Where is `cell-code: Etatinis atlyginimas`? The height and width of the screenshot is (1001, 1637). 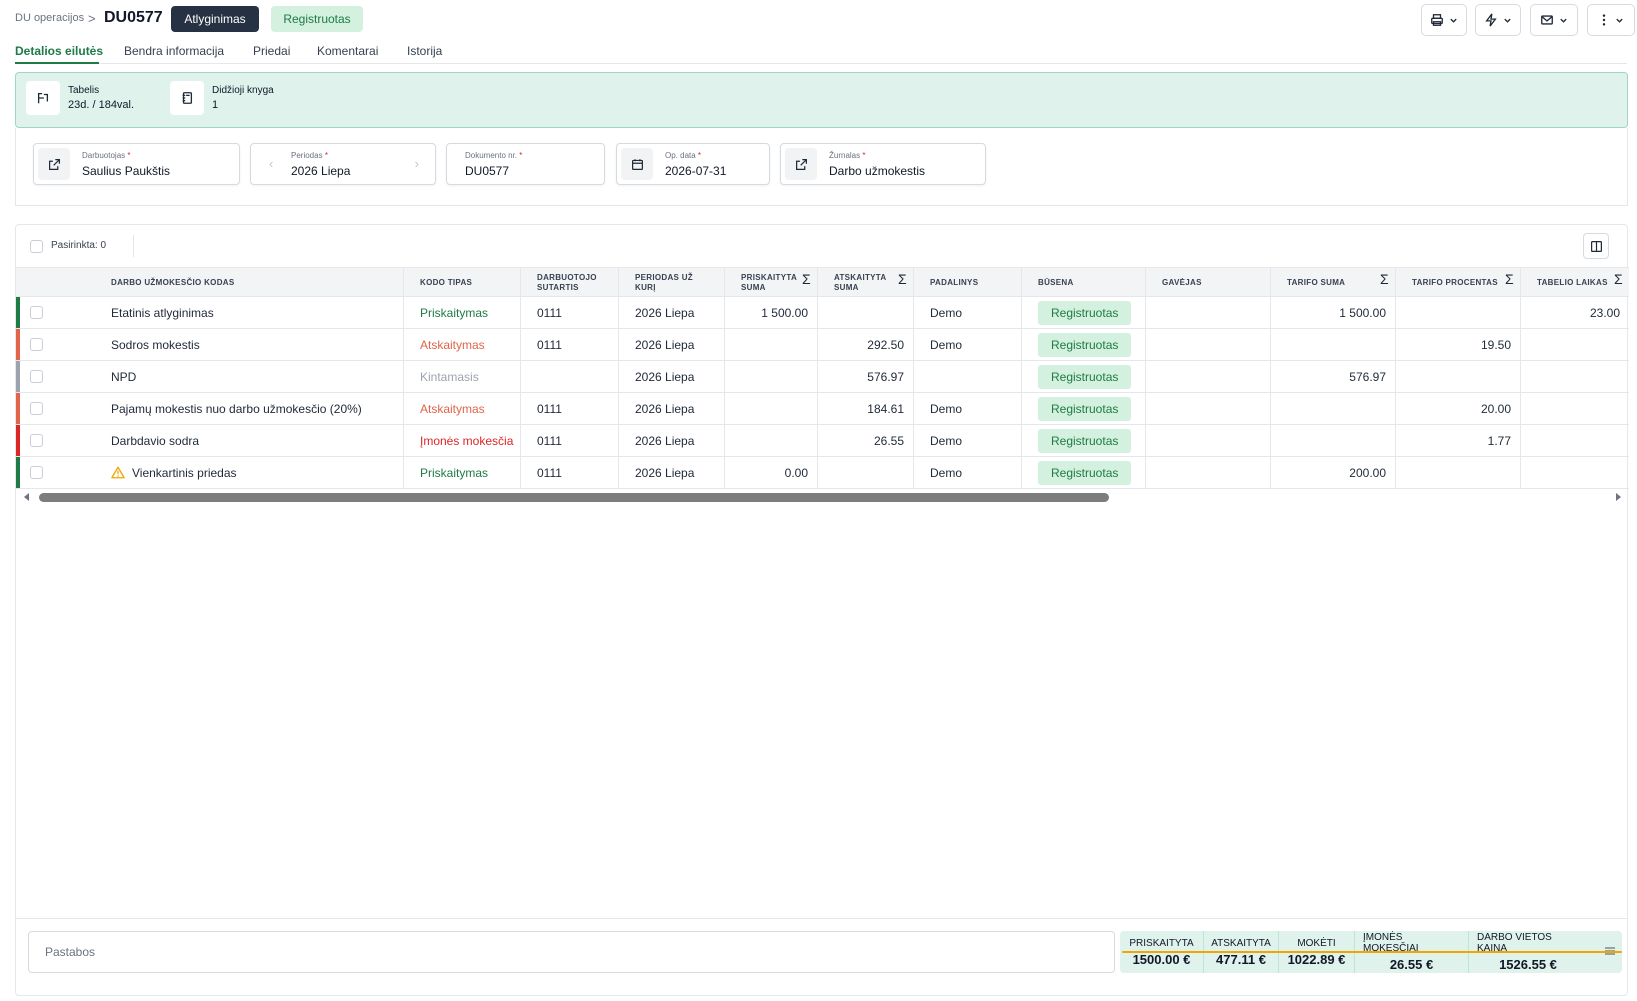 cell-code: Etatinis atlyginimas is located at coordinates (249, 312).